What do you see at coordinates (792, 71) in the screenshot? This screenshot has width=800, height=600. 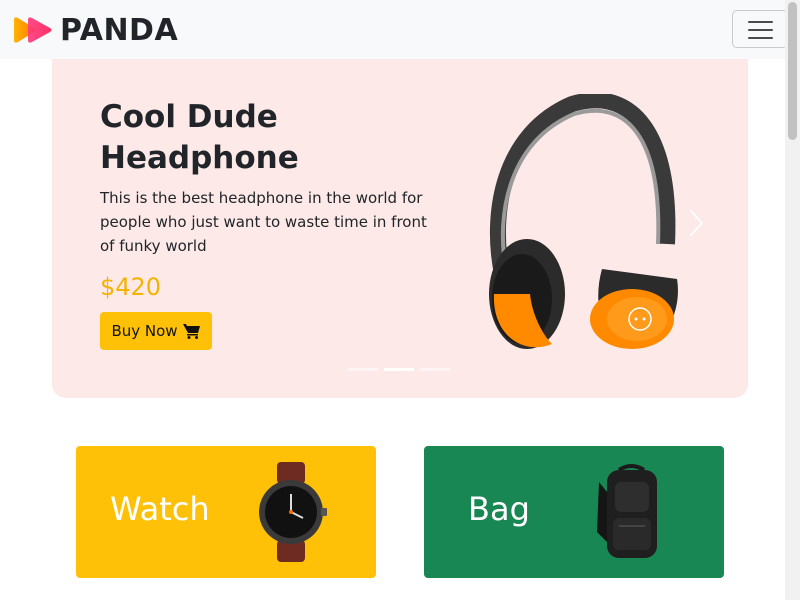 I see `page-scrollbar-thumb` at bounding box center [792, 71].